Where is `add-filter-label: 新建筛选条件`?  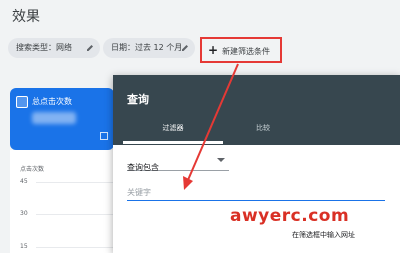 add-filter-label: 新建筛选条件 is located at coordinates (246, 51).